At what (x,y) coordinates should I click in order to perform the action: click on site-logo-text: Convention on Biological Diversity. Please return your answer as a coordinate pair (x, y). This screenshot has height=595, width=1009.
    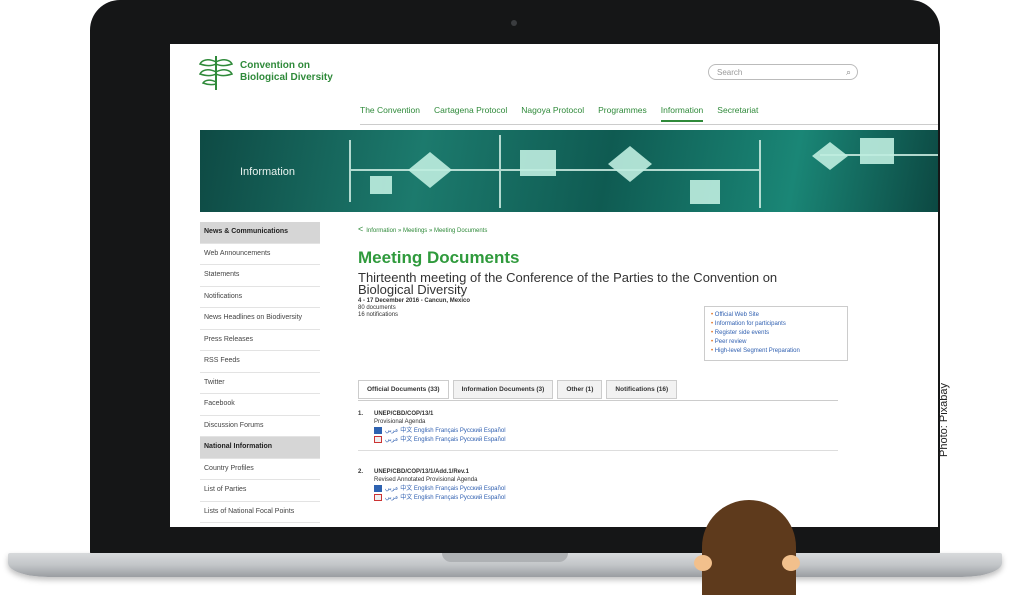
    Looking at the image, I should click on (295, 72).